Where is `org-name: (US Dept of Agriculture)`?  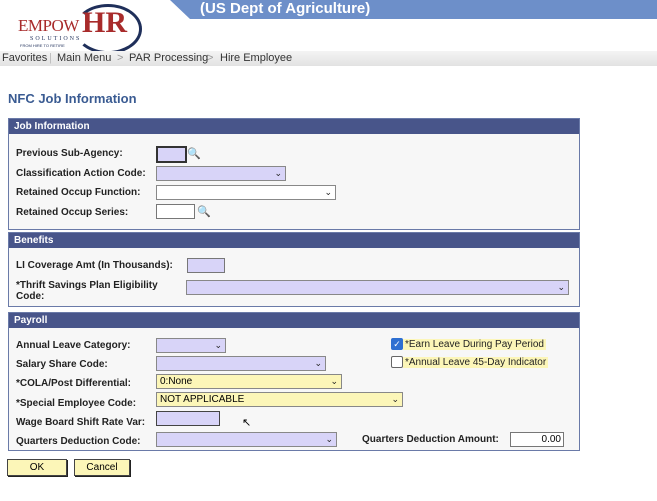 org-name: (US Dept of Agriculture) is located at coordinates (285, 8).